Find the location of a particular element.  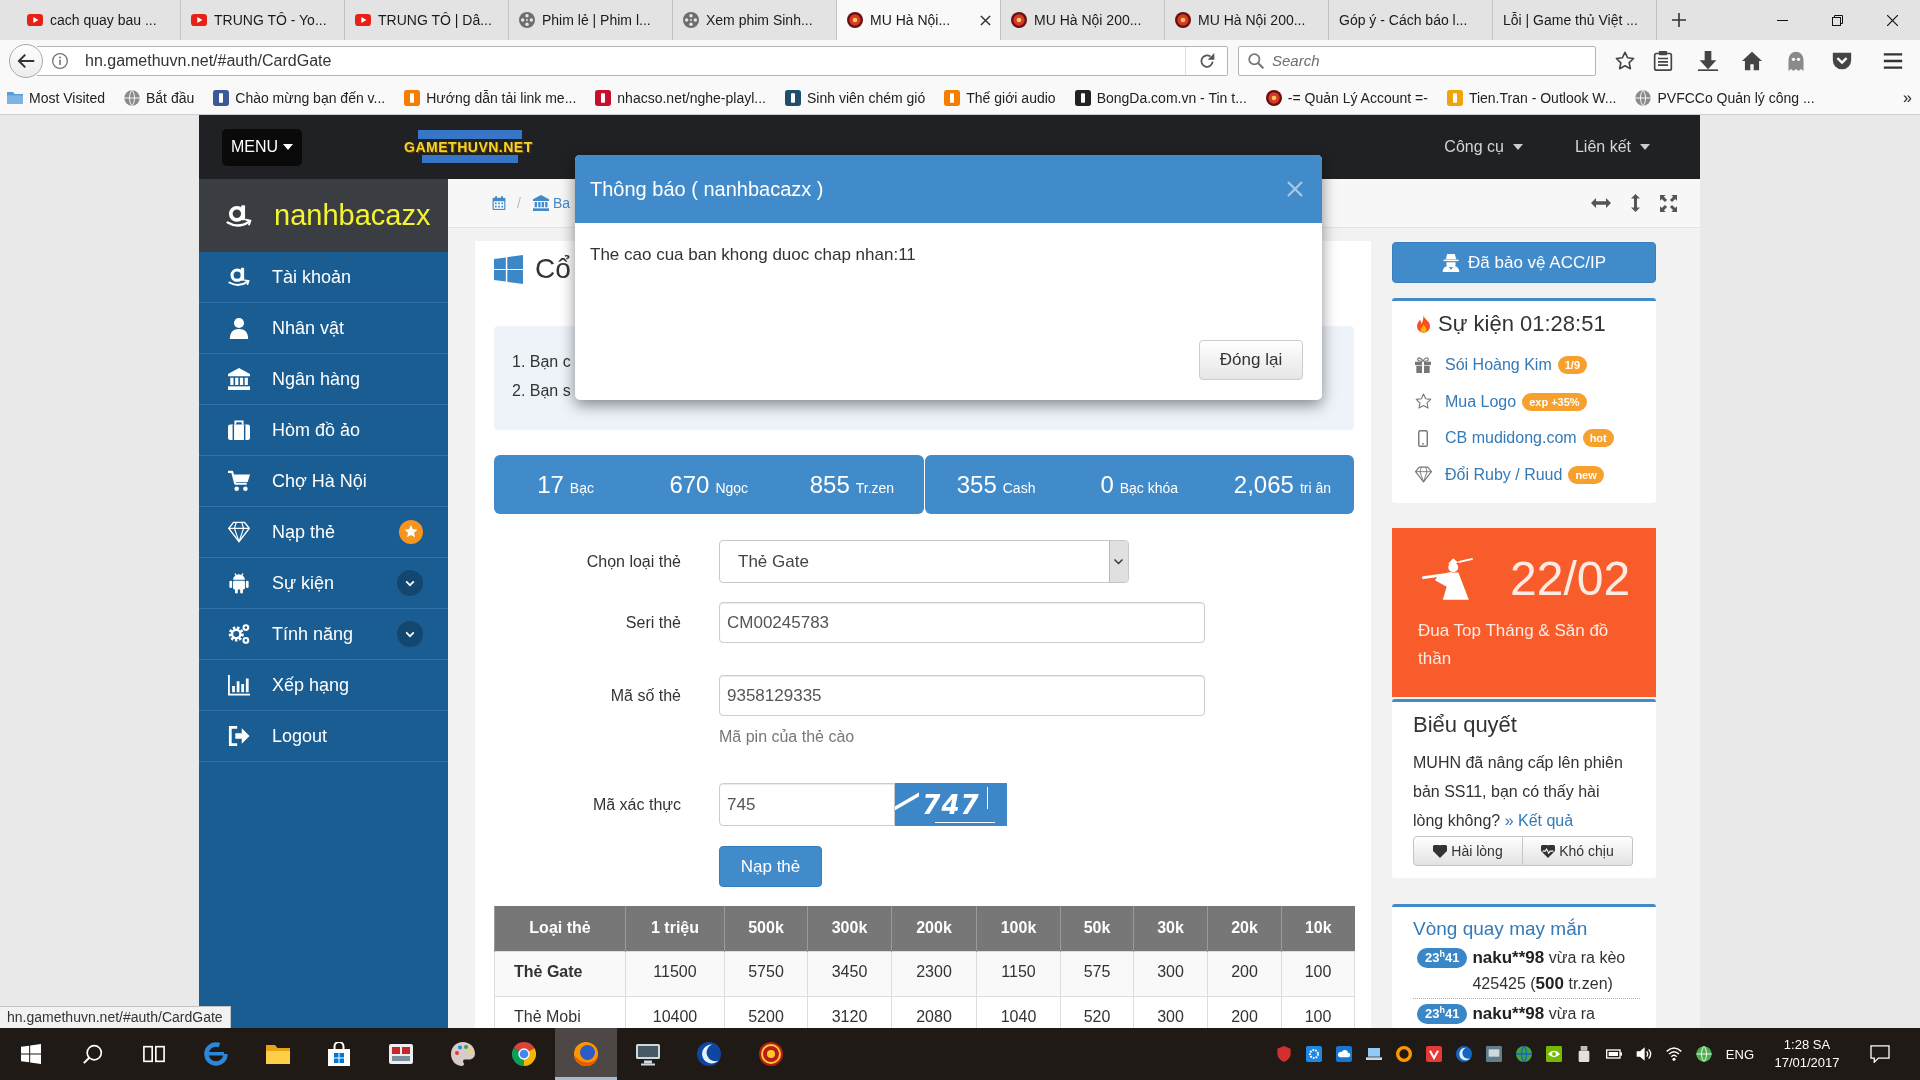

stat-value: 670 is located at coordinates (689, 484).